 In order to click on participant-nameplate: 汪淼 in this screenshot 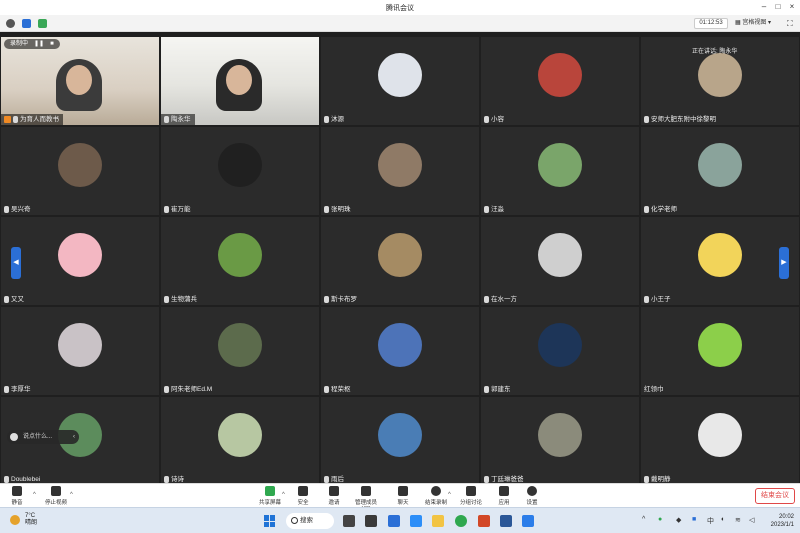, I will do `click(494, 209)`.